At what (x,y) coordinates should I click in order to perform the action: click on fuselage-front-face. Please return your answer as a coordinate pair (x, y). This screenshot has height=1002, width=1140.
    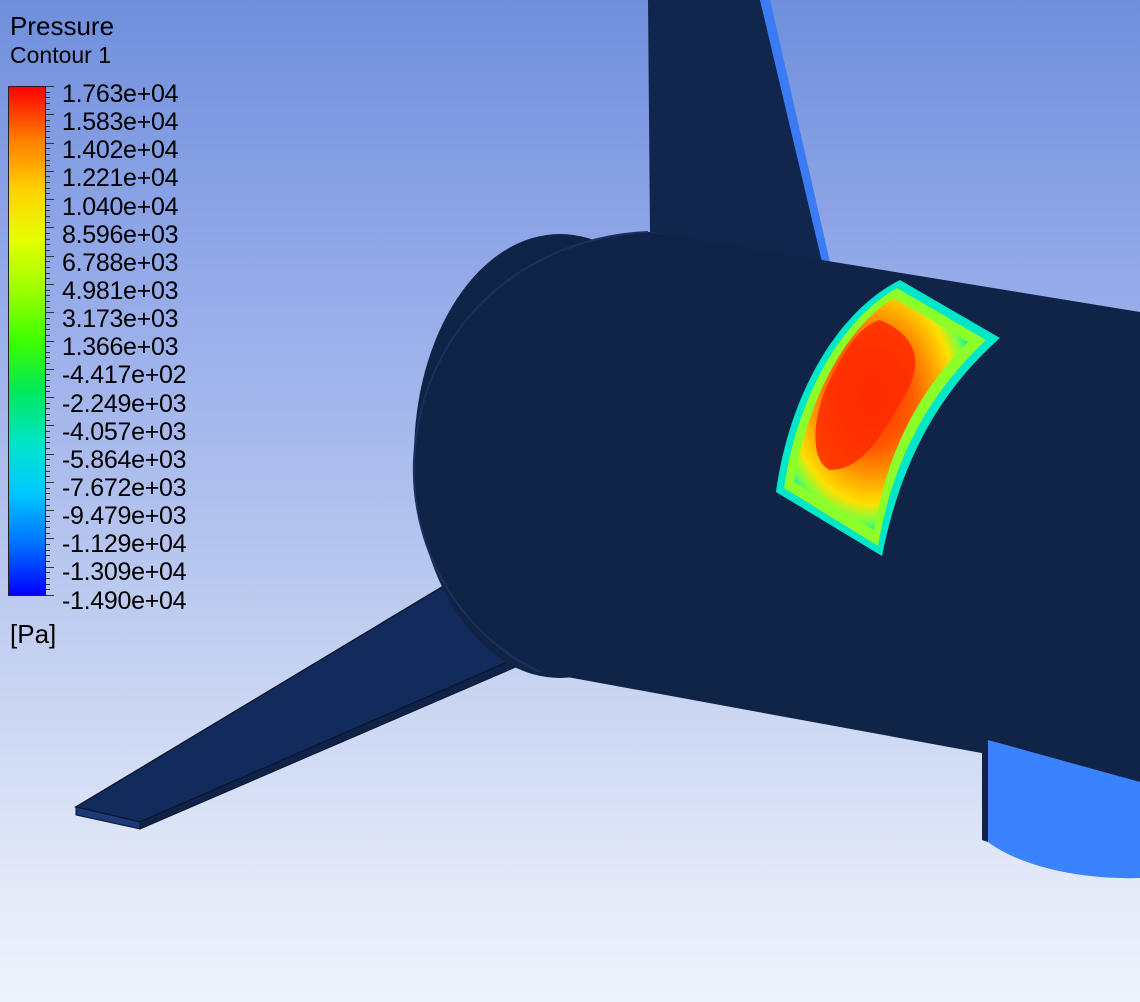
    Looking at the image, I should click on (560, 456).